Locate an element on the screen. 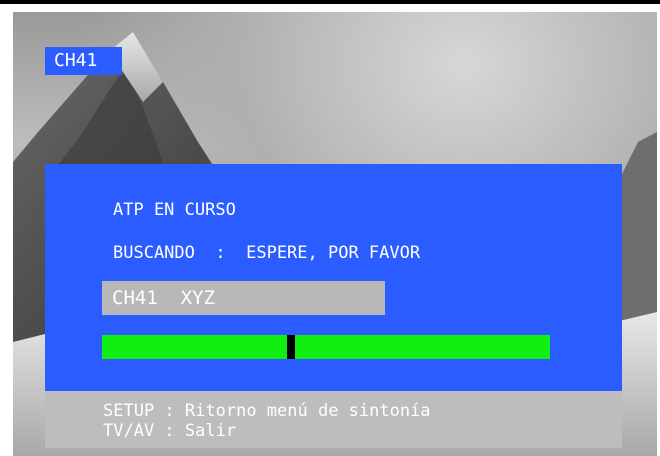 The image size is (660, 456). search-status-line: BUSCANDO : ESPERE, POR FAVOR is located at coordinates (266, 253).